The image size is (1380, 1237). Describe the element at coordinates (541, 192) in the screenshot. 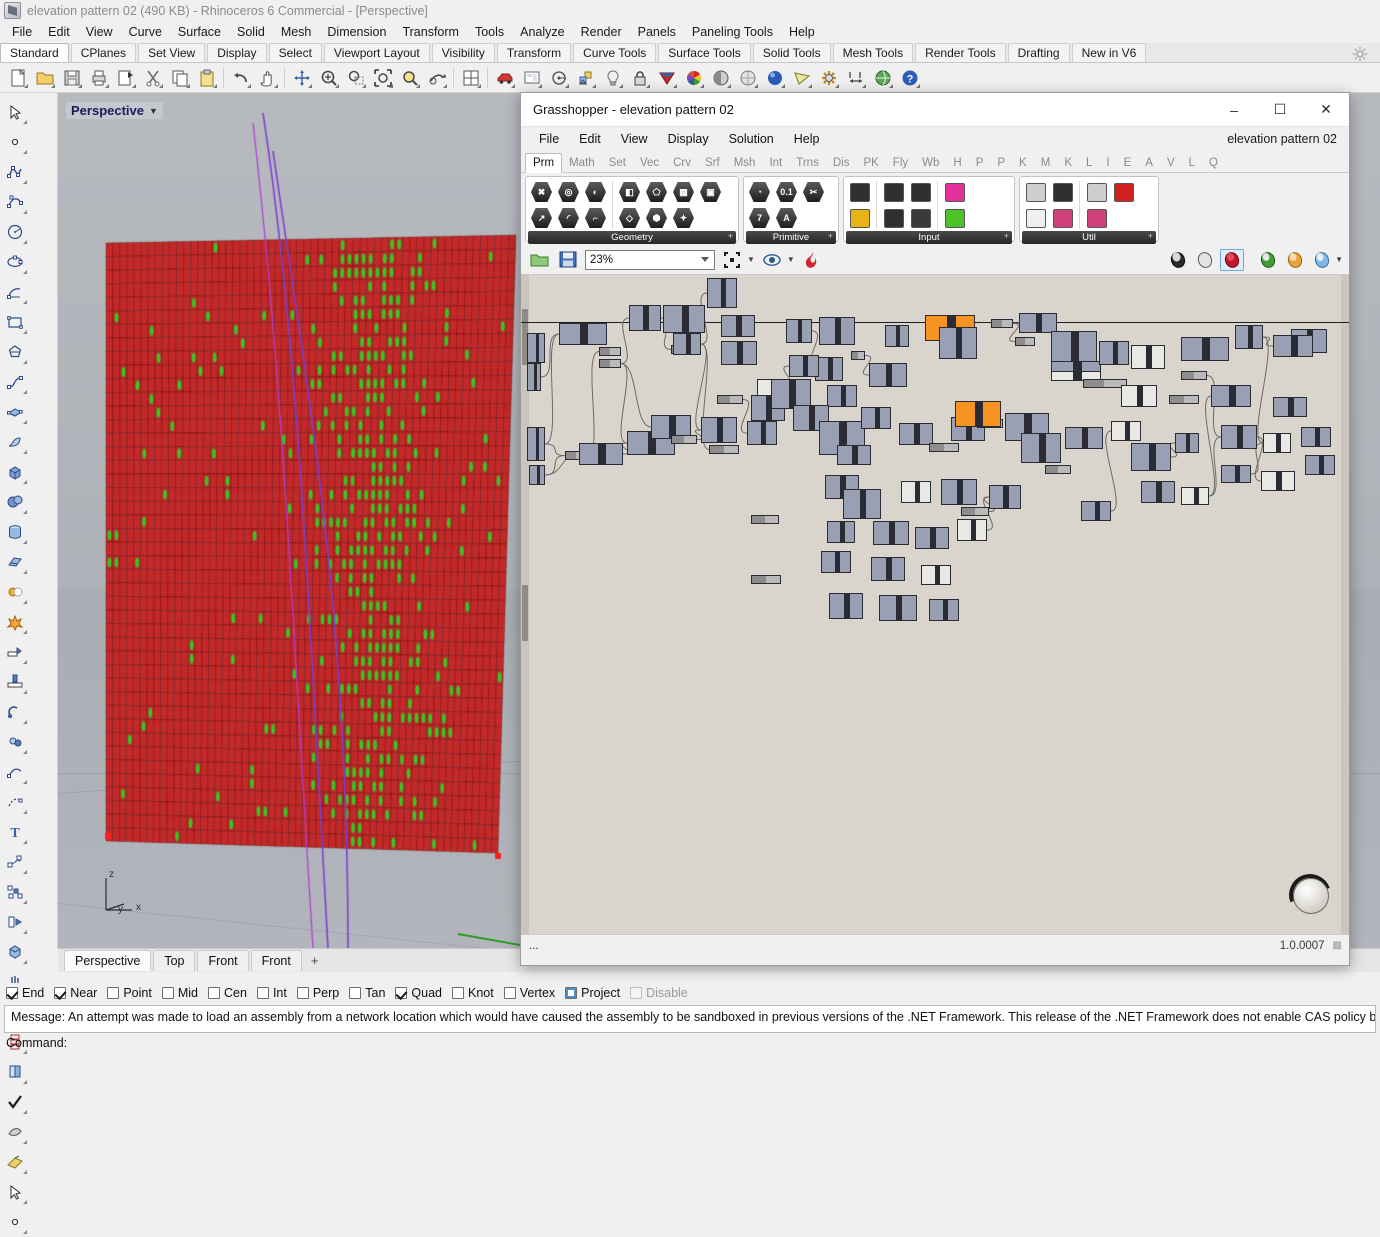

I see `geometry-point-icon: ✖` at that location.